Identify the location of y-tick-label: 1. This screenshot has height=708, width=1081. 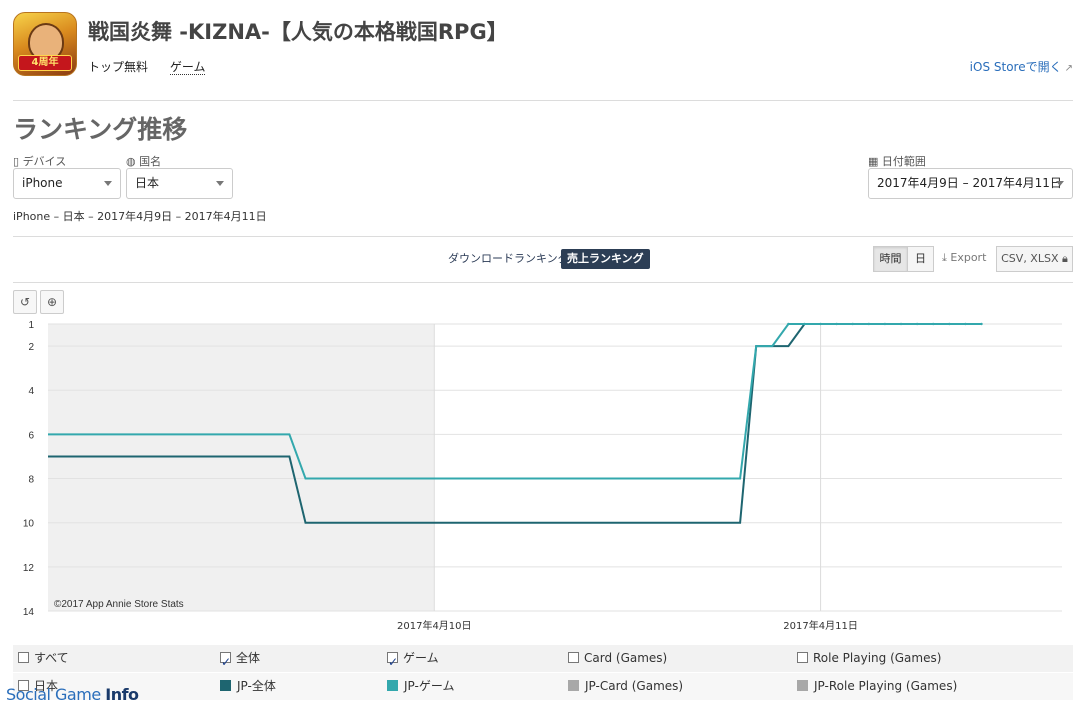
(31, 325).